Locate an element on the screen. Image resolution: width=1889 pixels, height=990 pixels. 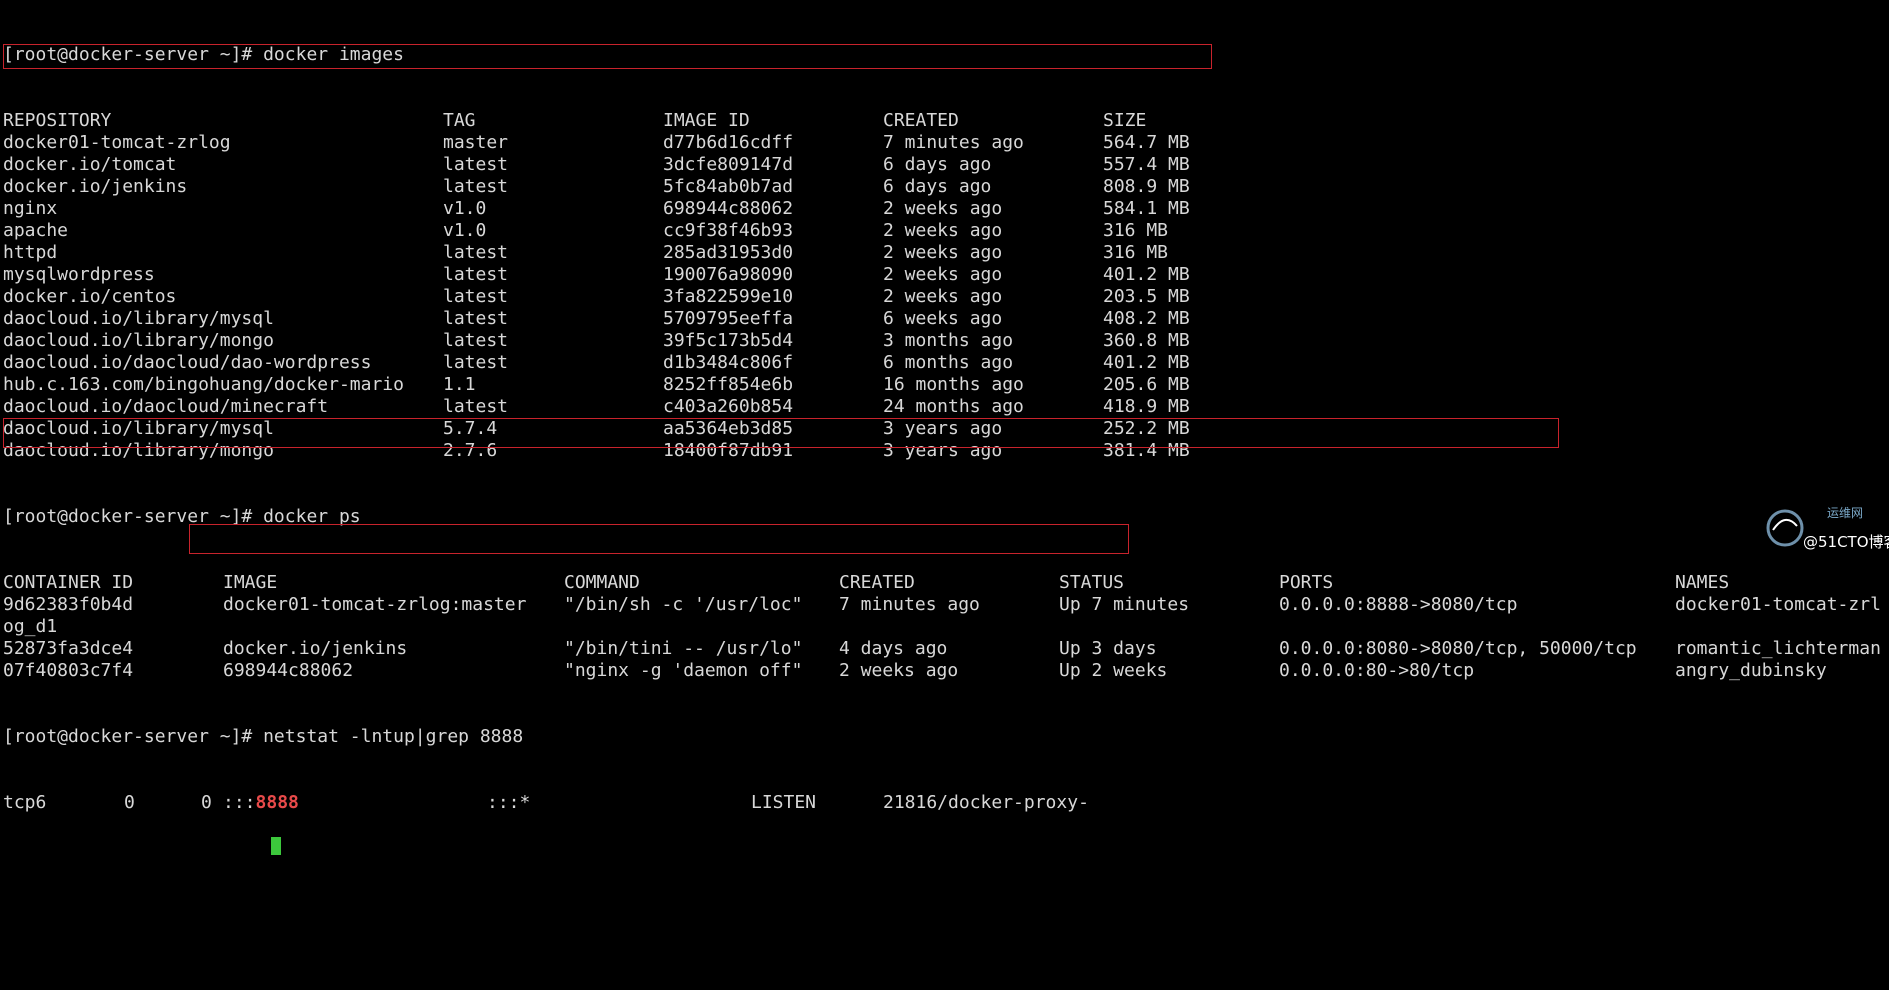
image-row: httpd latest 285ad31953d0 2 weeks ago 316 MB is located at coordinates (943, 253).